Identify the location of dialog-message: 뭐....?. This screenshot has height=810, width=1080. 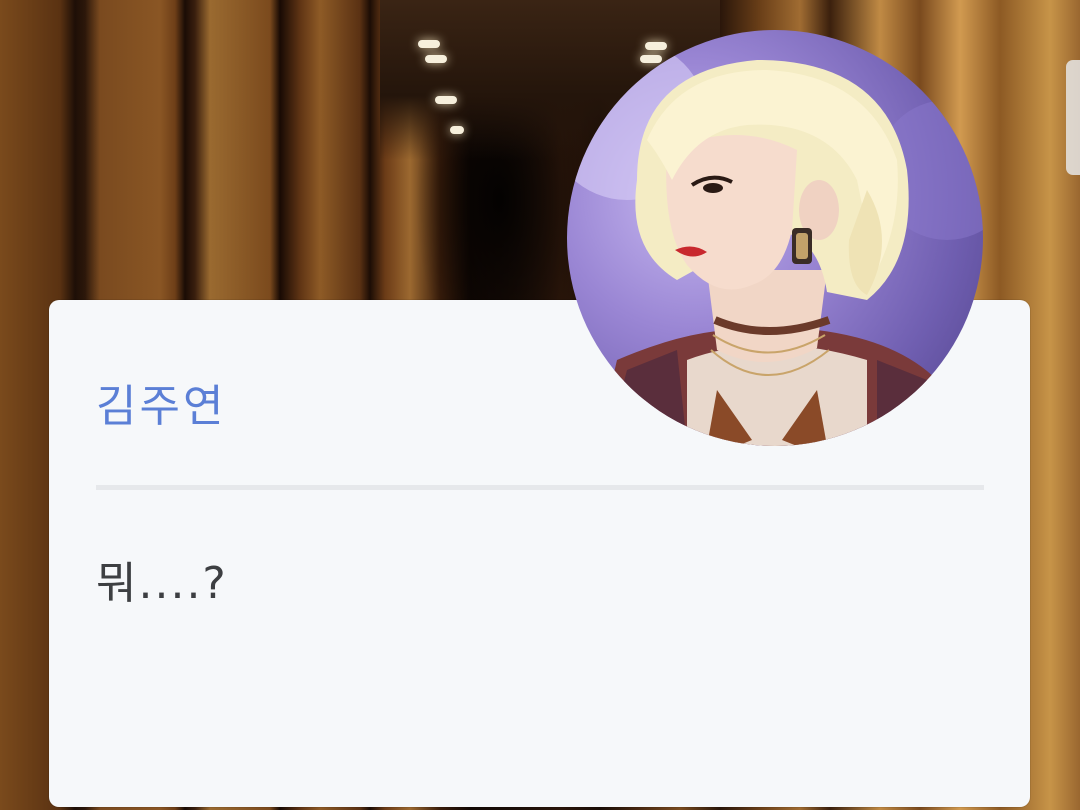
(162, 583).